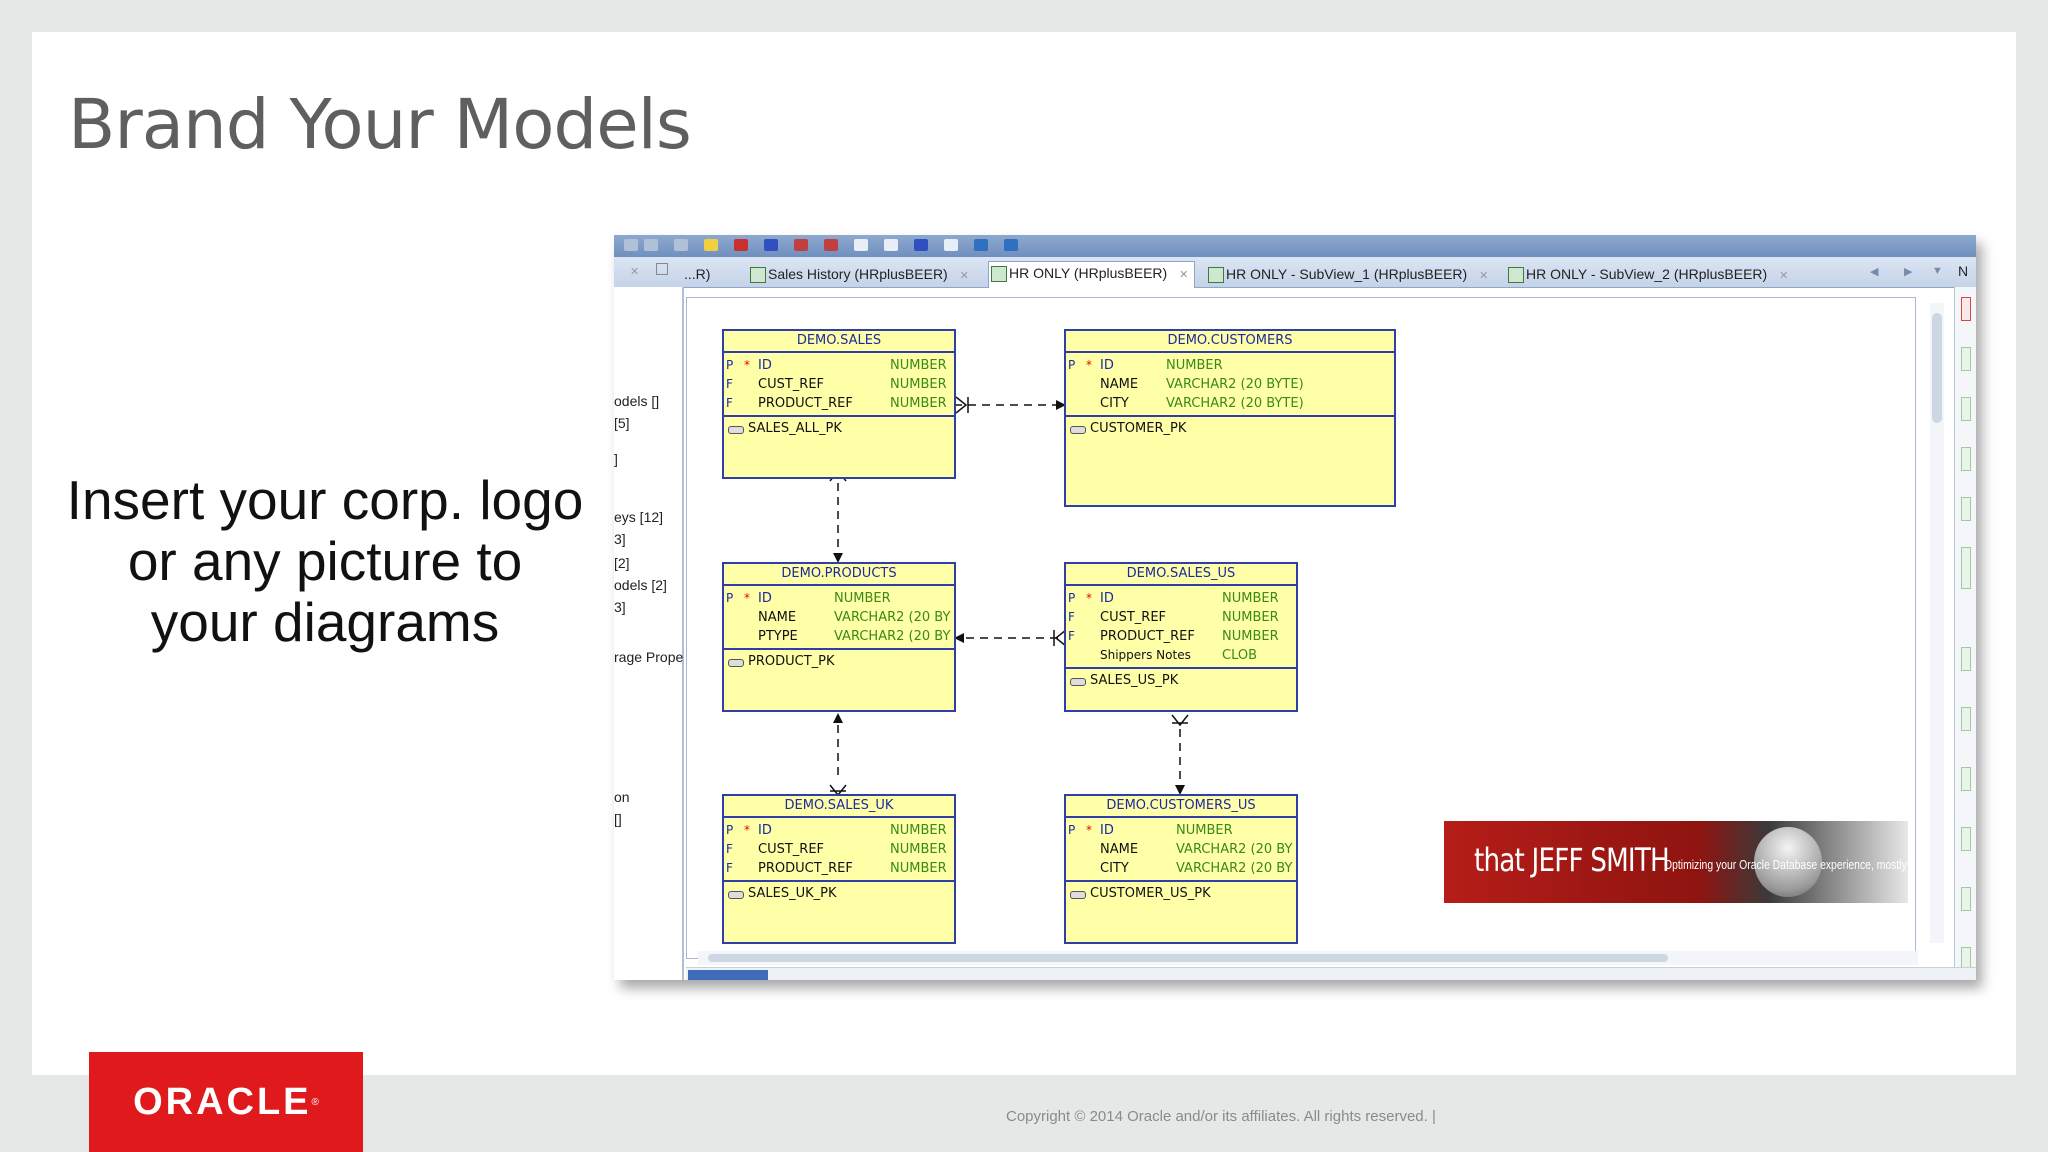  Describe the element at coordinates (1572, 860) in the screenshot. I see `brand-picture-title: that JEFF SMITH` at that location.